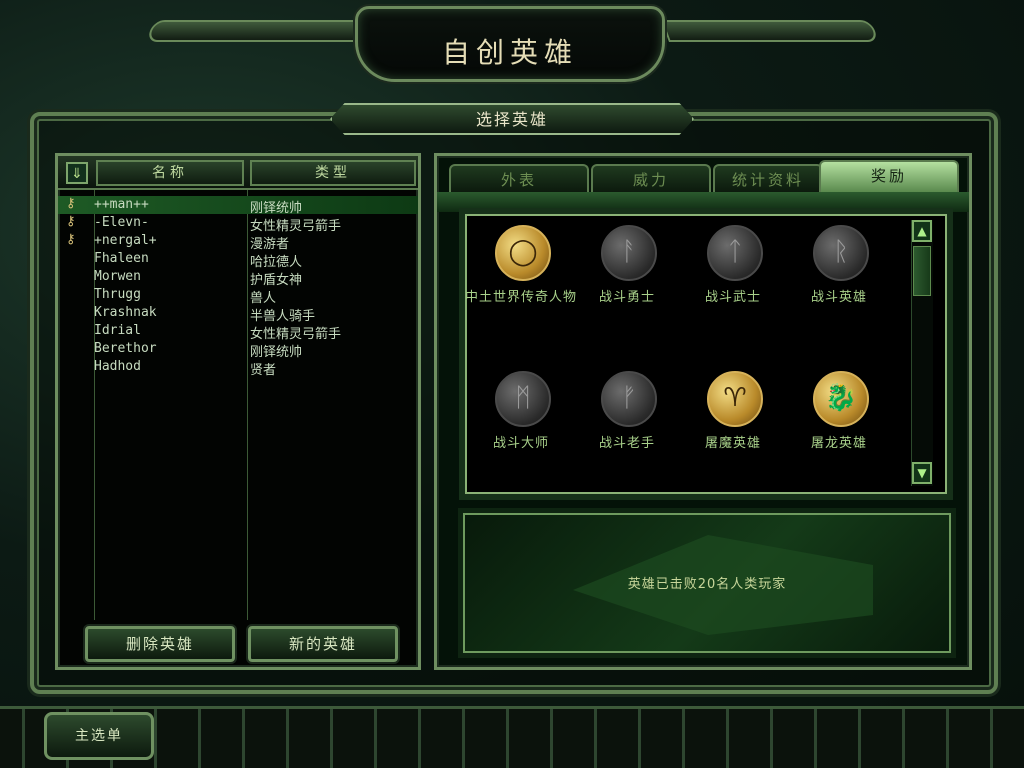 The width and height of the screenshot is (1024, 768). I want to click on reward-item: ♈ 屠魔英雄, so click(733, 421).